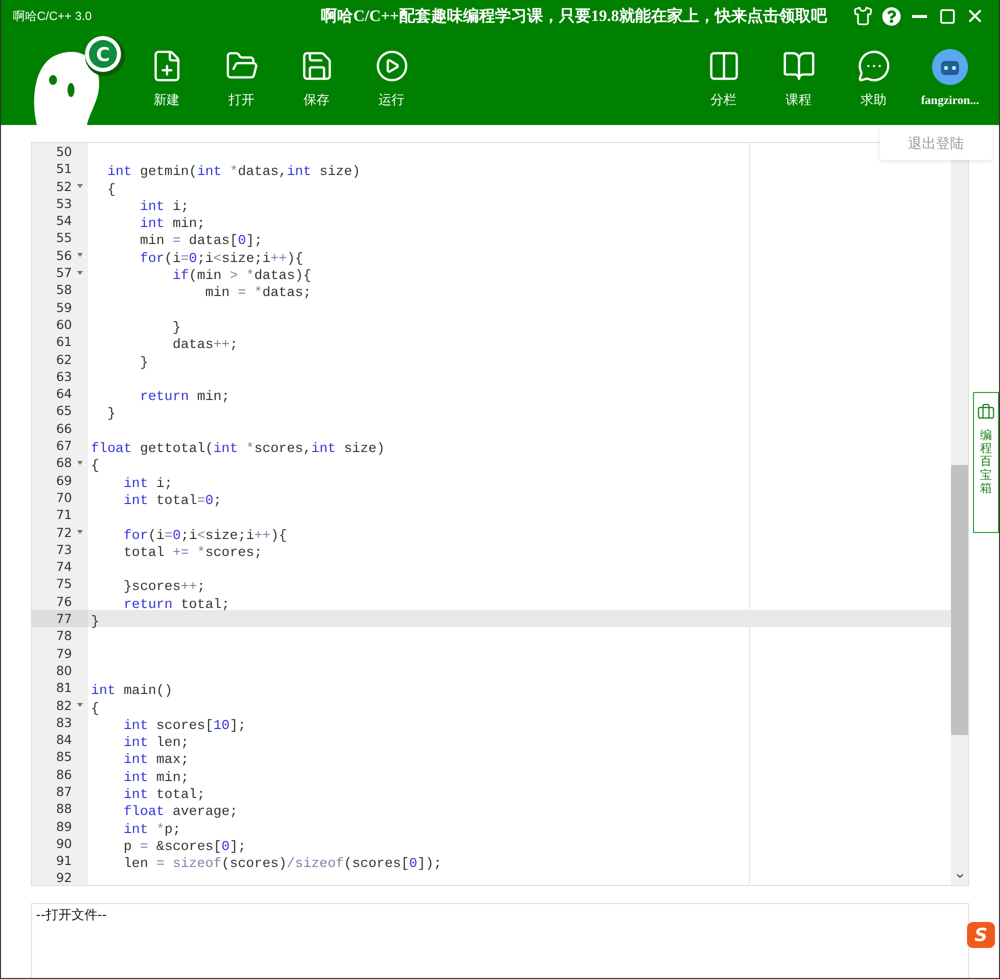 This screenshot has height=979, width=1000. I want to click on line-number: 91, so click(63, 861).